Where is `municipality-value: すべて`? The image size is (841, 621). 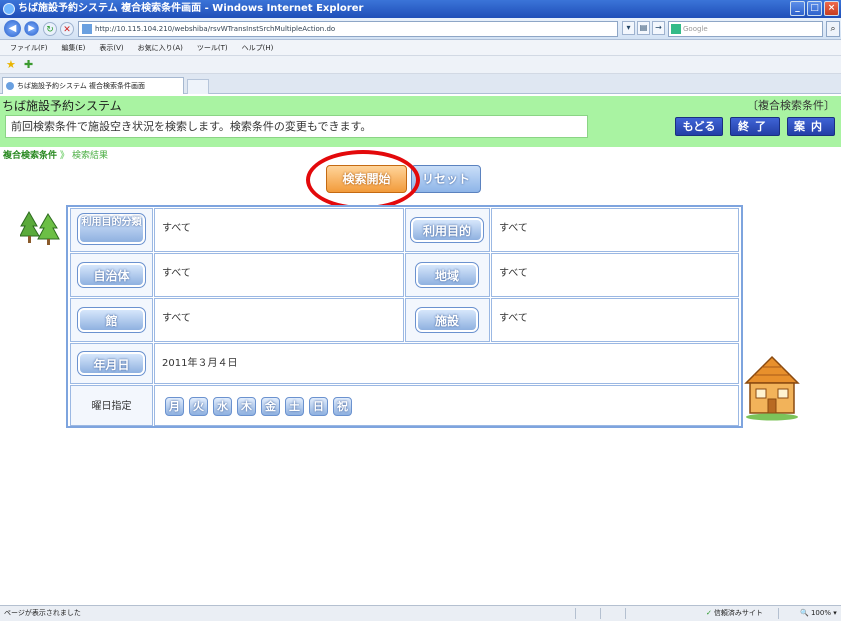 municipality-value: すべて is located at coordinates (279, 275).